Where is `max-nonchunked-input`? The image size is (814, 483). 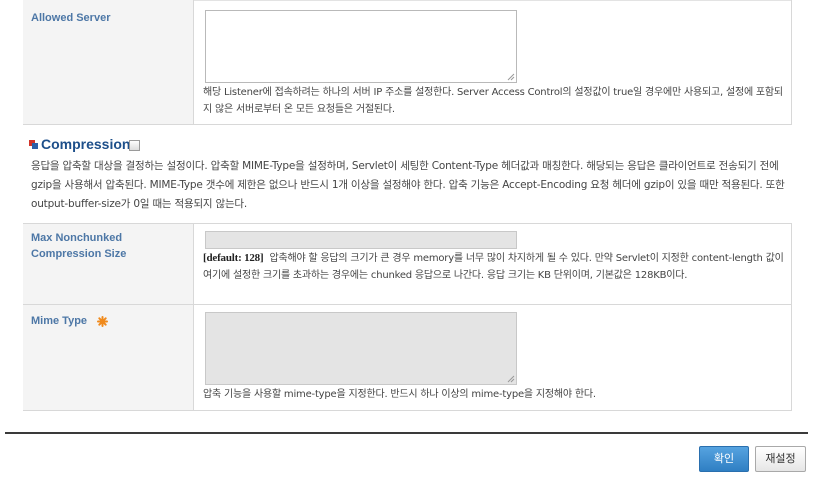
max-nonchunked-input is located at coordinates (361, 240).